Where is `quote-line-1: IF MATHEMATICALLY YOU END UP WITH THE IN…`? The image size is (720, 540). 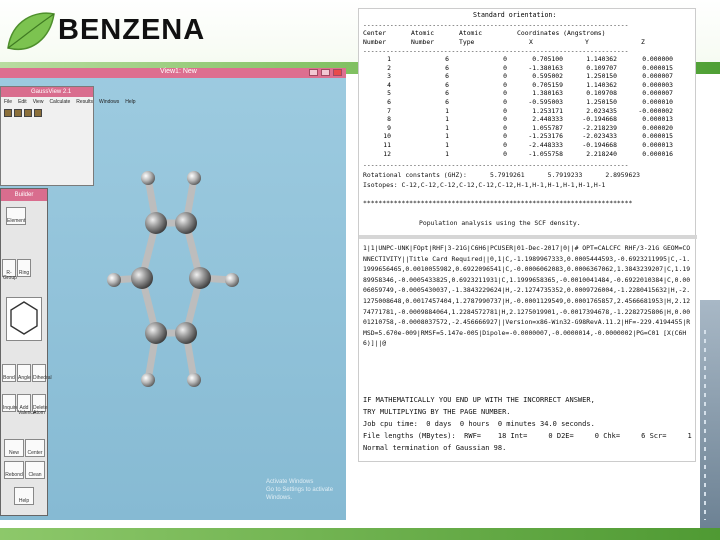 quote-line-1: IF MATHEMATICALLY YOU END UP WITH THE IN… is located at coordinates (479, 400).